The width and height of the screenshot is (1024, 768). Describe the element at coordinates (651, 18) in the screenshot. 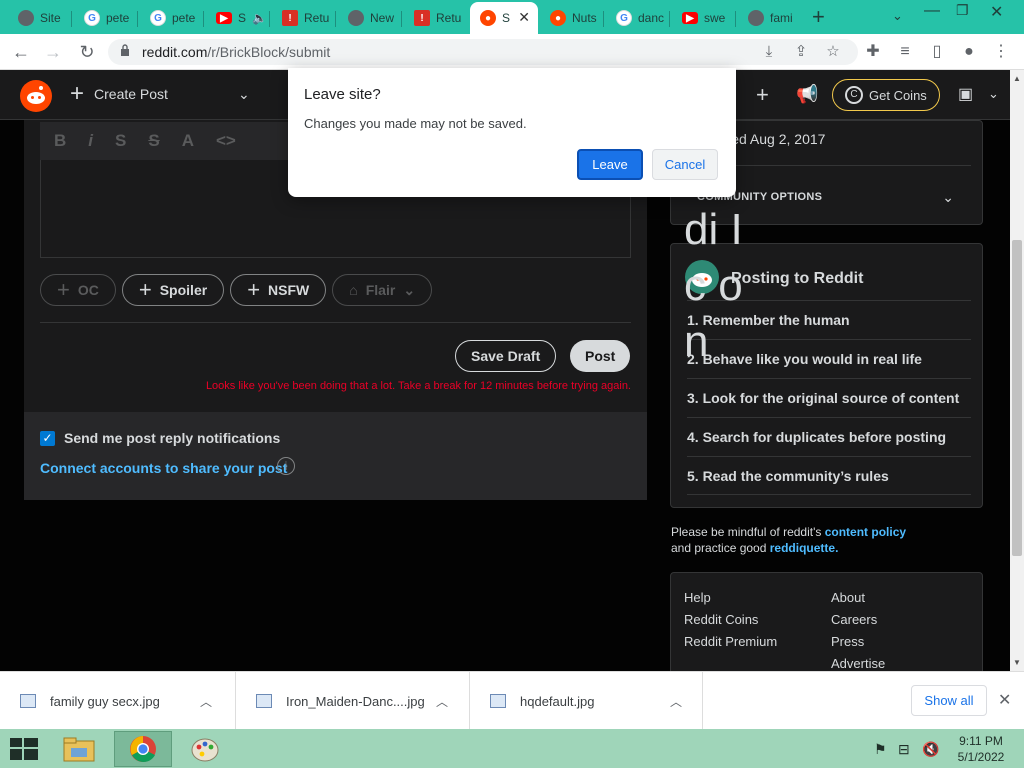

I see `tab-label: danc` at that location.